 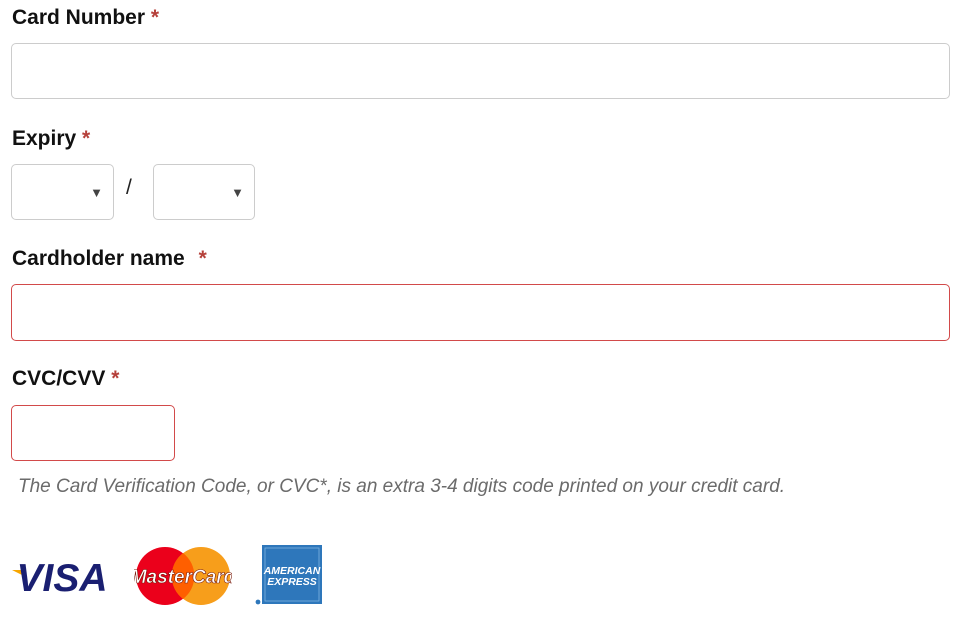 I want to click on card-number-label-text: Card Number, so click(x=79, y=17).